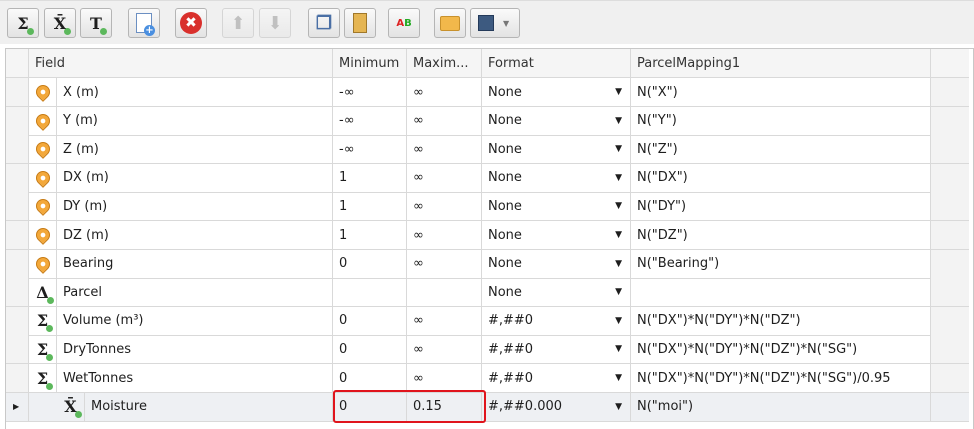  Describe the element at coordinates (195, 92) in the screenshot. I see `field-name-cell: X (m)` at that location.